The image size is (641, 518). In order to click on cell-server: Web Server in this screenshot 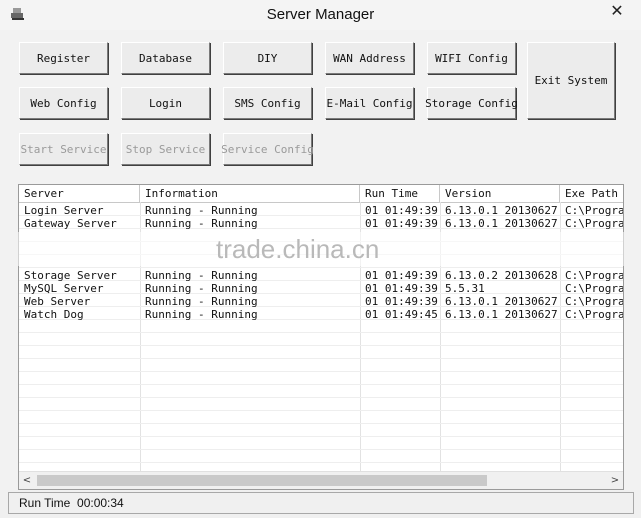, I will do `click(57, 301)`.